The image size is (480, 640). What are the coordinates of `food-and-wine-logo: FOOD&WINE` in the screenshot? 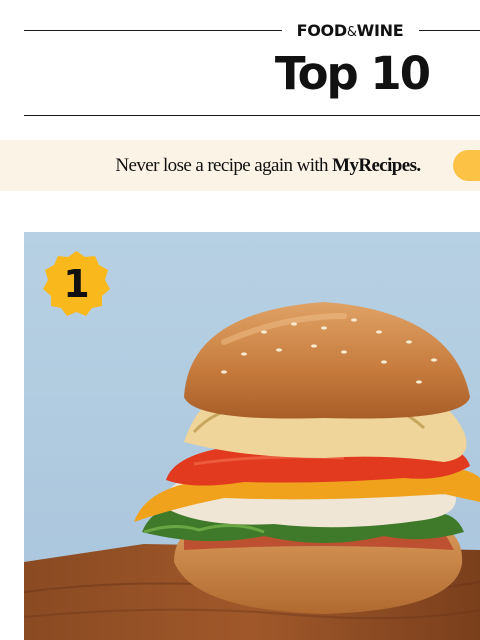 It's located at (350, 31).